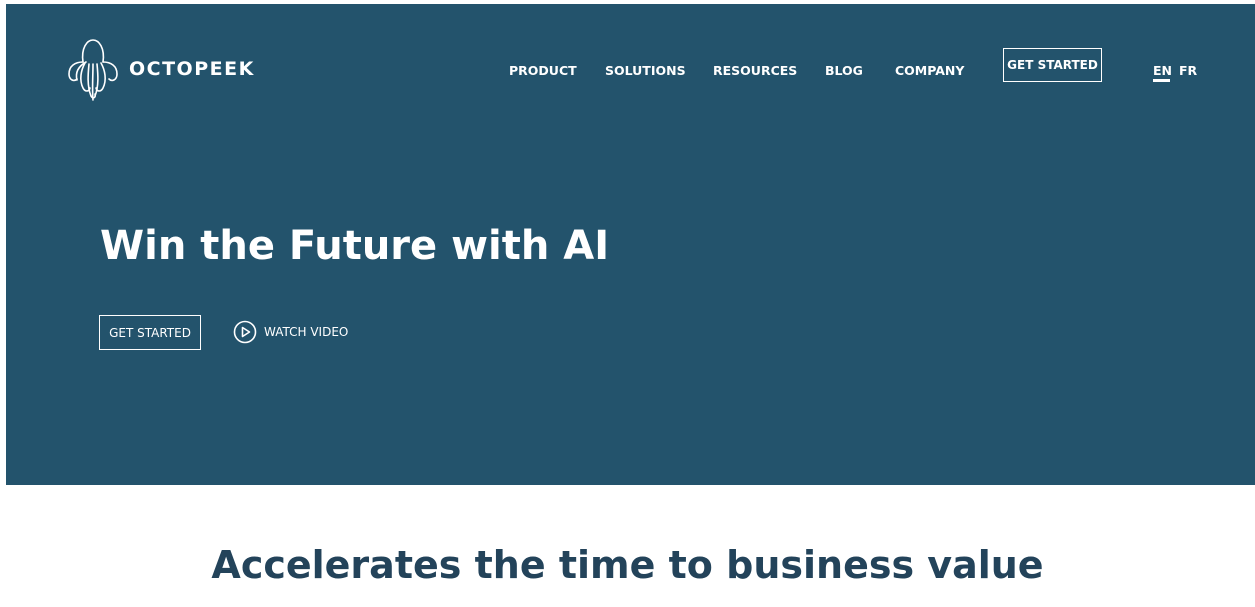  What do you see at coordinates (1188, 71) in the screenshot?
I see `language-fr: FR` at bounding box center [1188, 71].